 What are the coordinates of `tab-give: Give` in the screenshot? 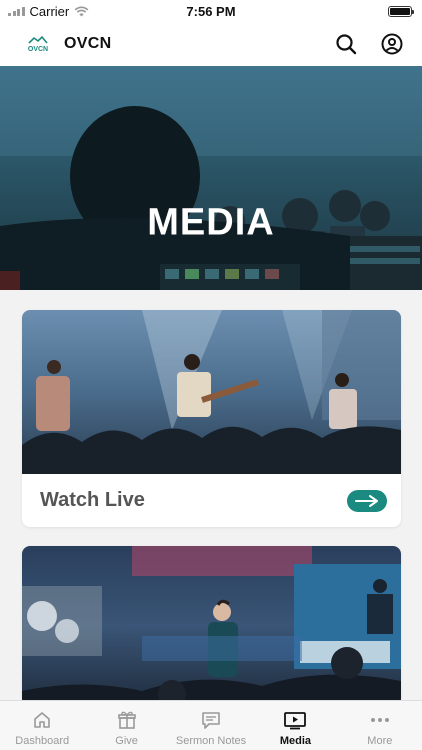 It's located at (126, 725).